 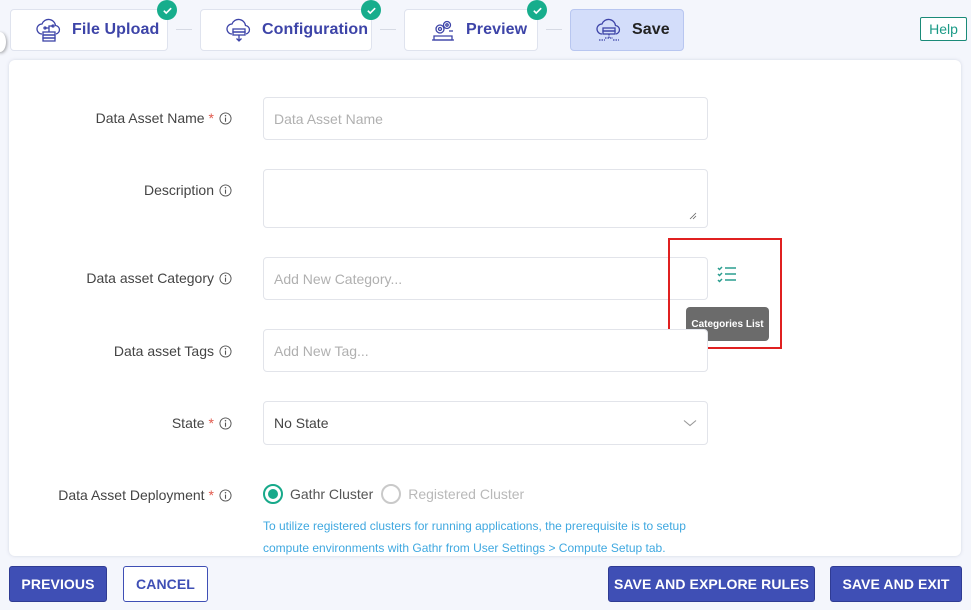 I want to click on save-and-exit-button: SAVE AND EXIT, so click(x=896, y=584).